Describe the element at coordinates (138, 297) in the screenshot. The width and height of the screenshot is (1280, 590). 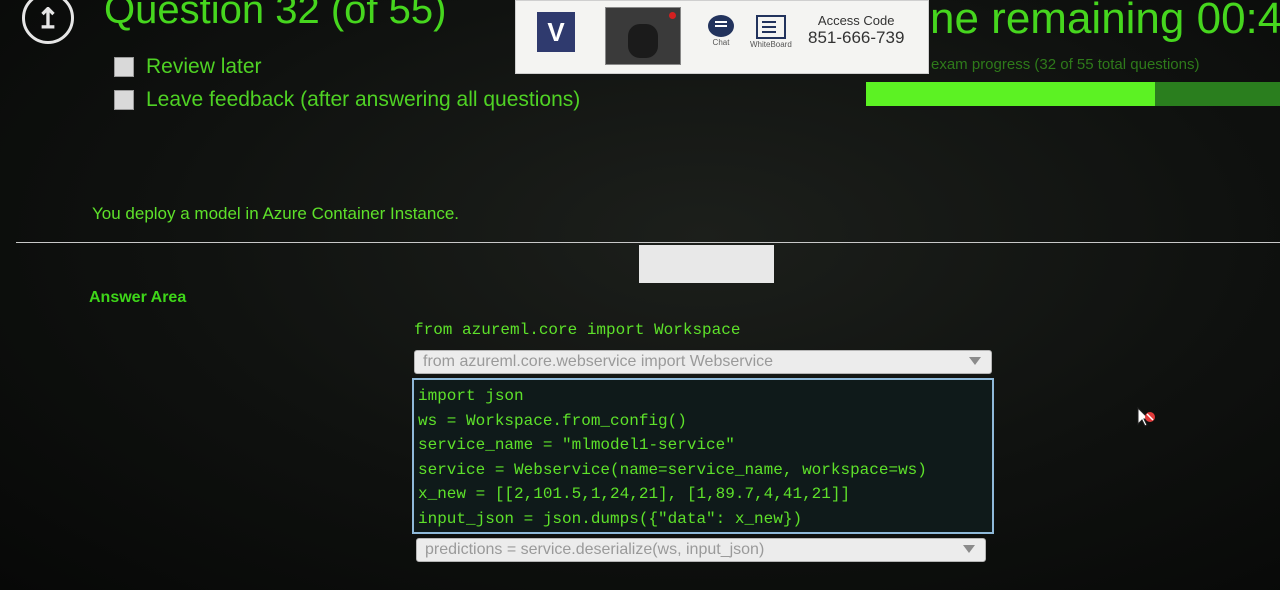
I see `answer-area-title: Answer Area` at that location.